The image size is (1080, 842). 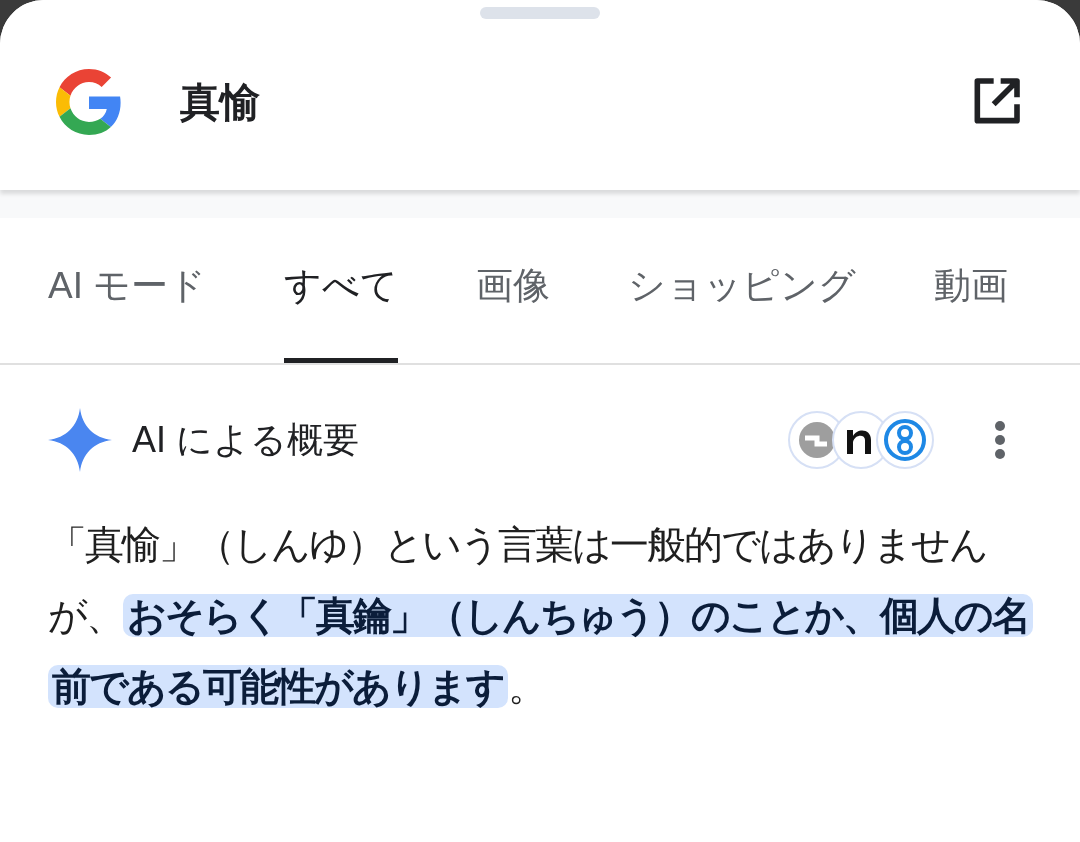 What do you see at coordinates (220, 102) in the screenshot?
I see `search-query: 真愉` at bounding box center [220, 102].